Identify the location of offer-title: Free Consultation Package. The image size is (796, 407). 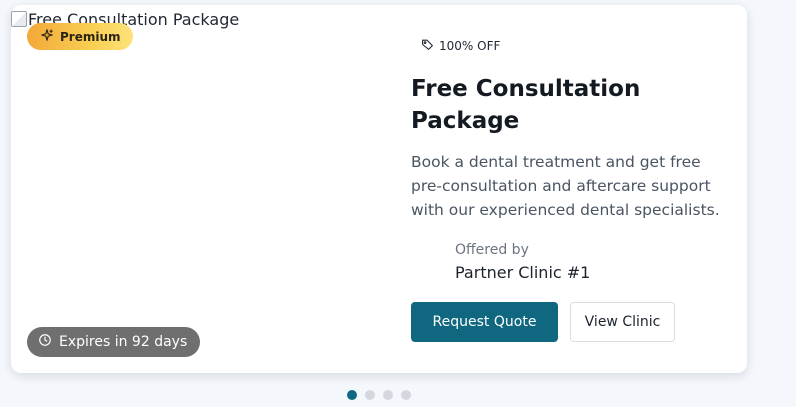
(526, 105).